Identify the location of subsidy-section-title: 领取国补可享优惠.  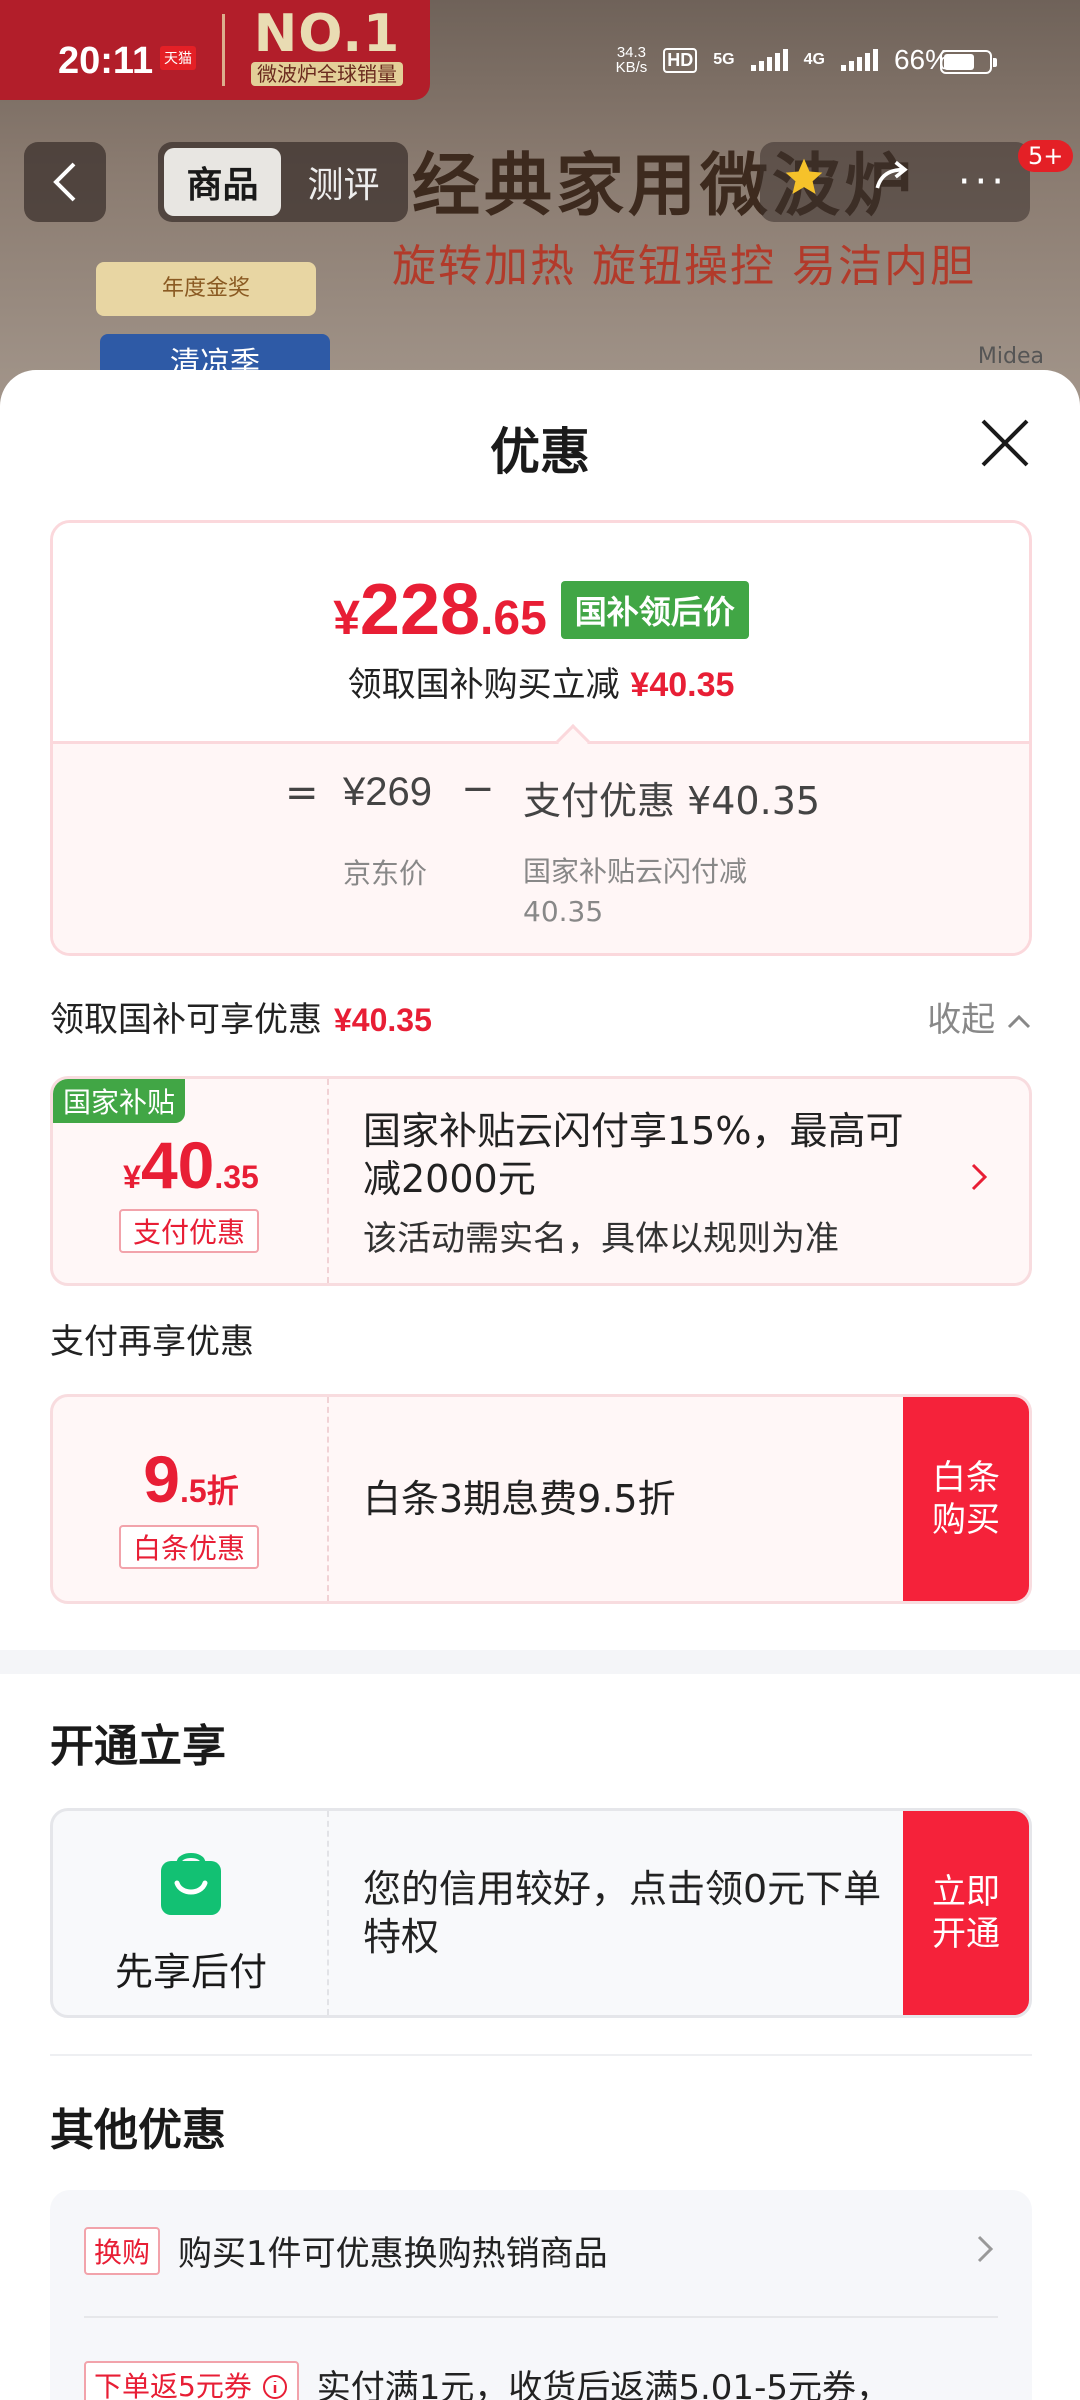
(186, 1020).